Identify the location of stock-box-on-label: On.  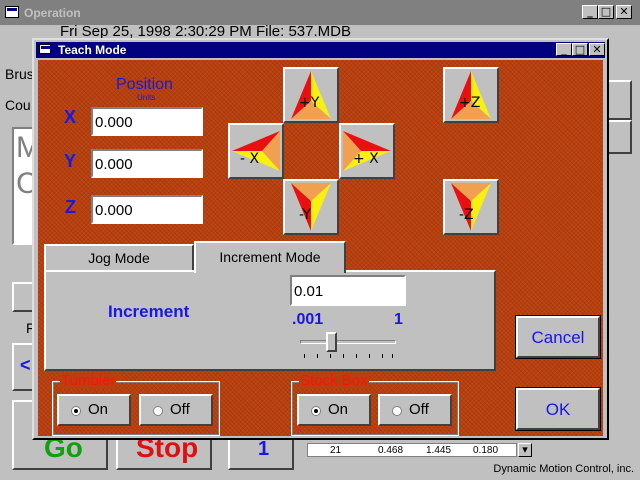
(338, 409).